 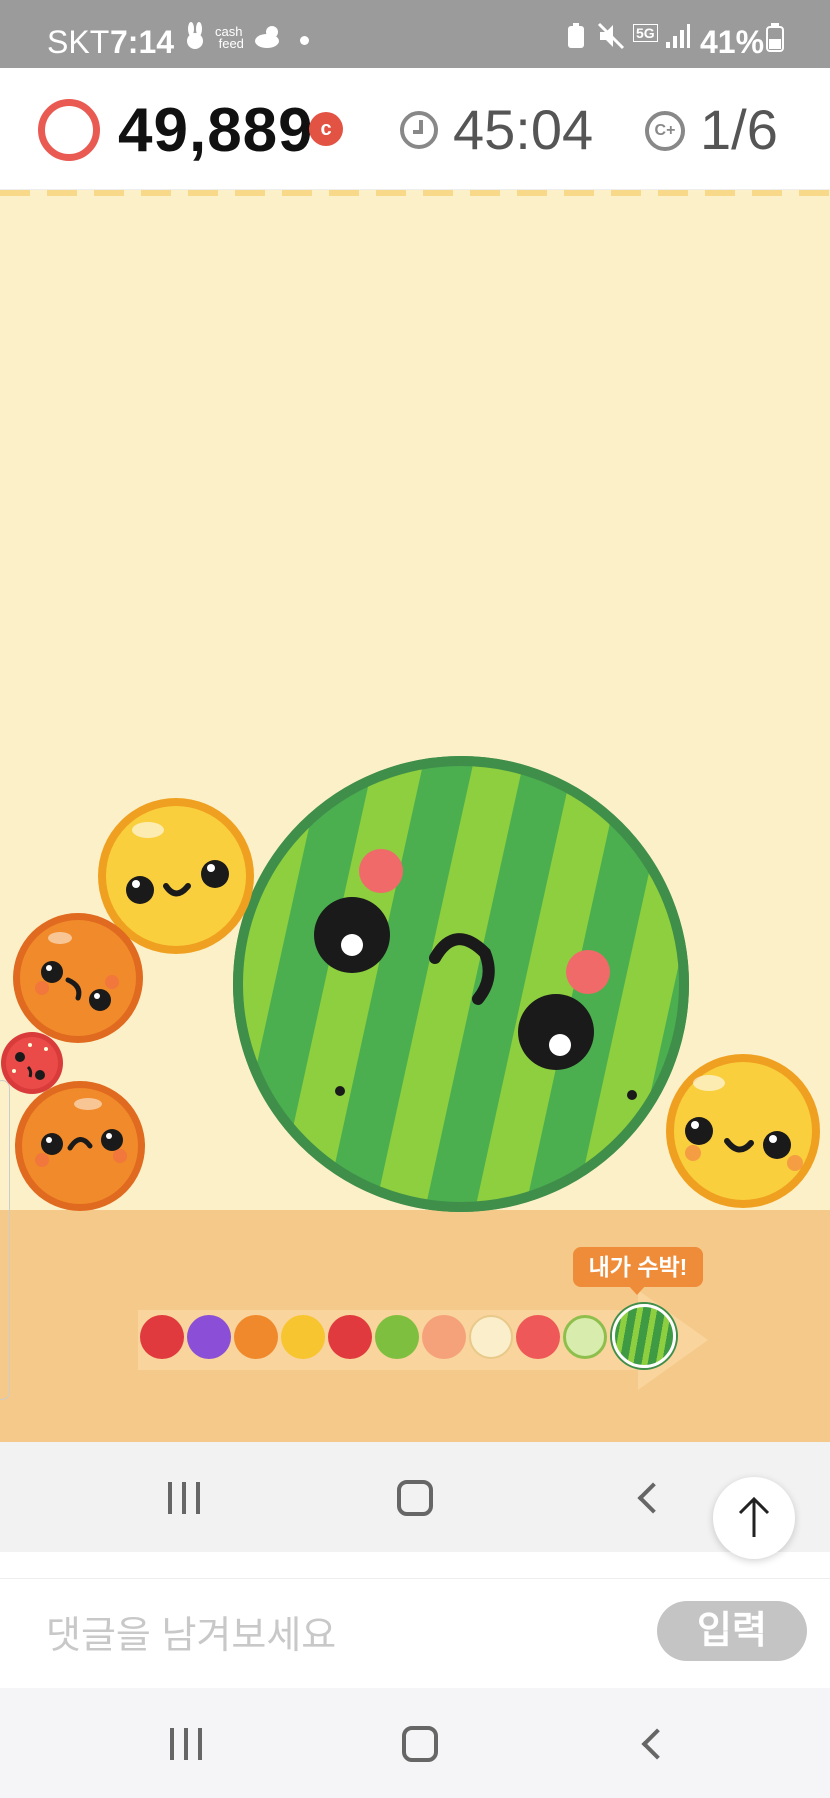 What do you see at coordinates (209, 1337) in the screenshot?
I see `evo-grape-icon` at bounding box center [209, 1337].